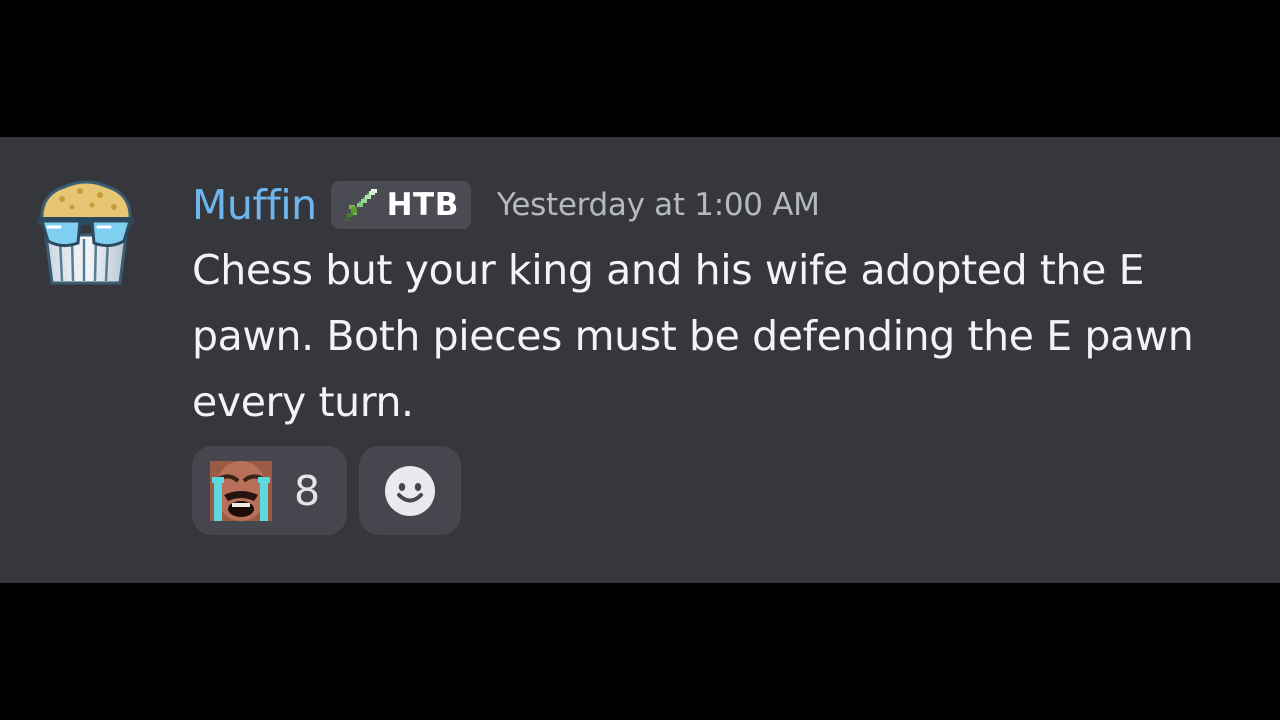 This screenshot has height=720, width=1280. Describe the element at coordinates (658, 205) in the screenshot. I see `timestamp: Yesterday at 1:00 AM` at that location.